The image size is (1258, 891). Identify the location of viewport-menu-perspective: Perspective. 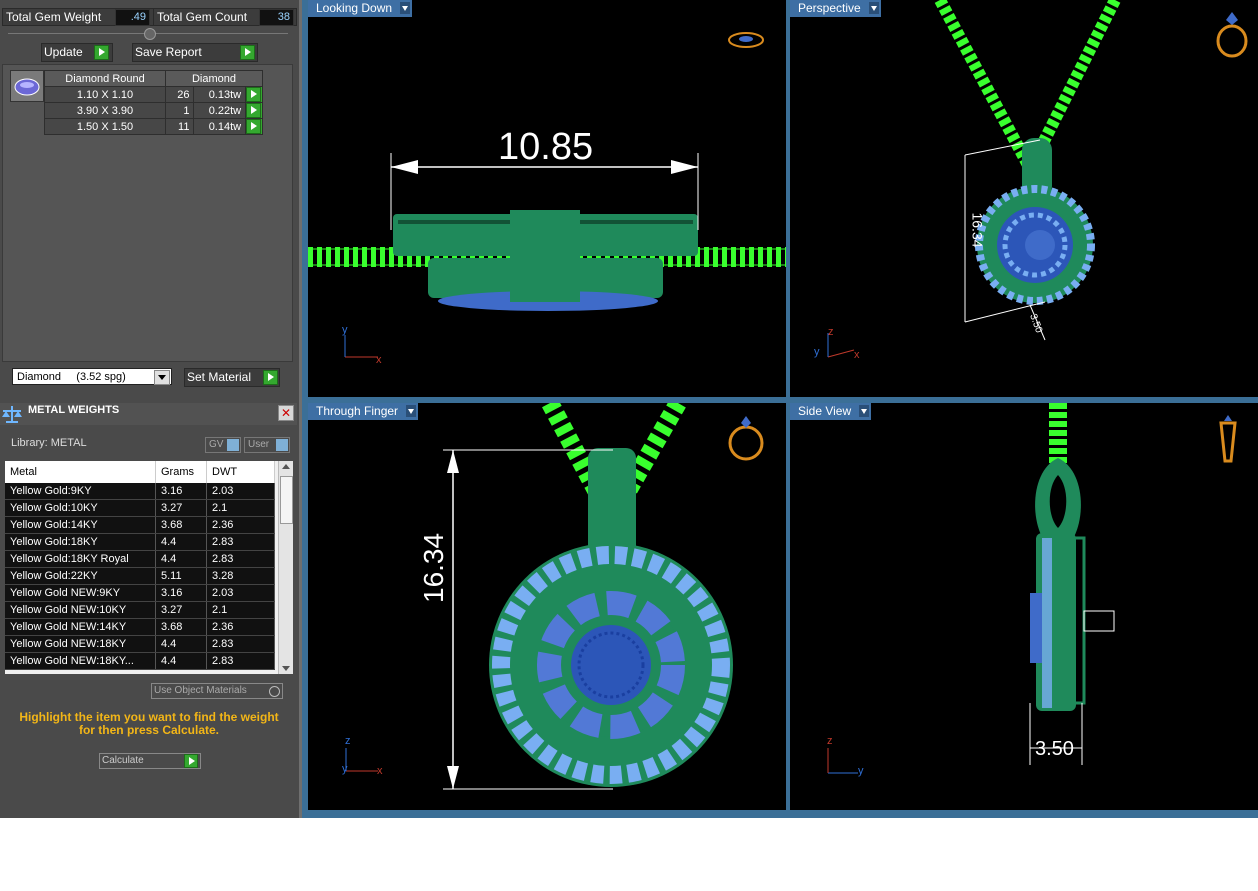
(835, 8).